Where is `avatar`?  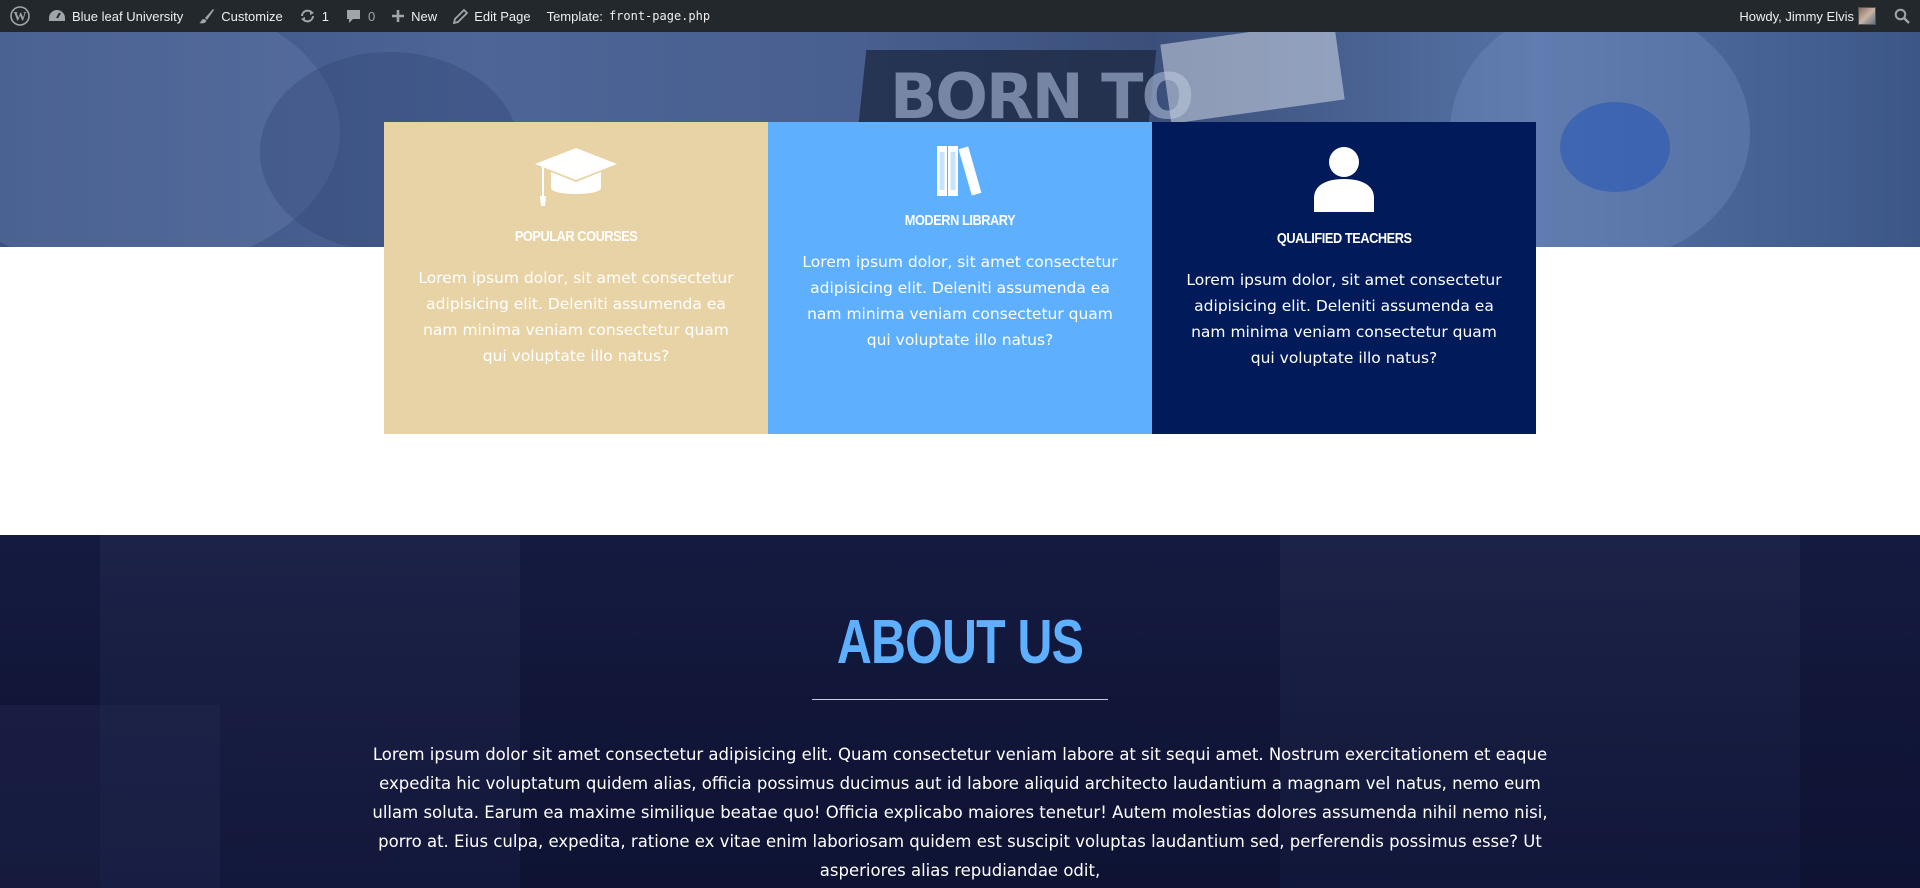 avatar is located at coordinates (1867, 16).